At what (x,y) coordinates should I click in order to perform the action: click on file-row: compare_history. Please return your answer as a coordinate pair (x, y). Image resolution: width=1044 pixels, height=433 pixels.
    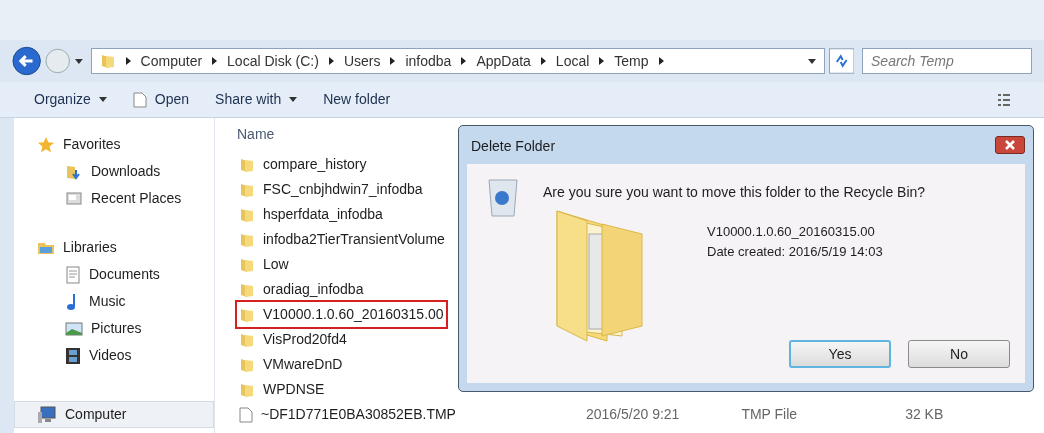
    Looking at the image, I should click on (303, 164).